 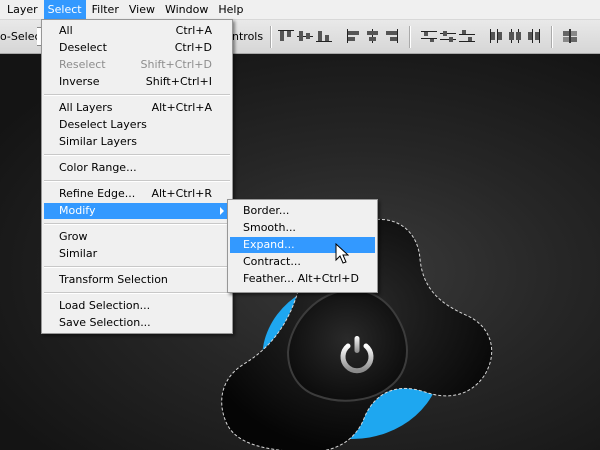 What do you see at coordinates (137, 108) in the screenshot?
I see `menu-item-all-layers: All Layers Alt+Ctrl+A` at bounding box center [137, 108].